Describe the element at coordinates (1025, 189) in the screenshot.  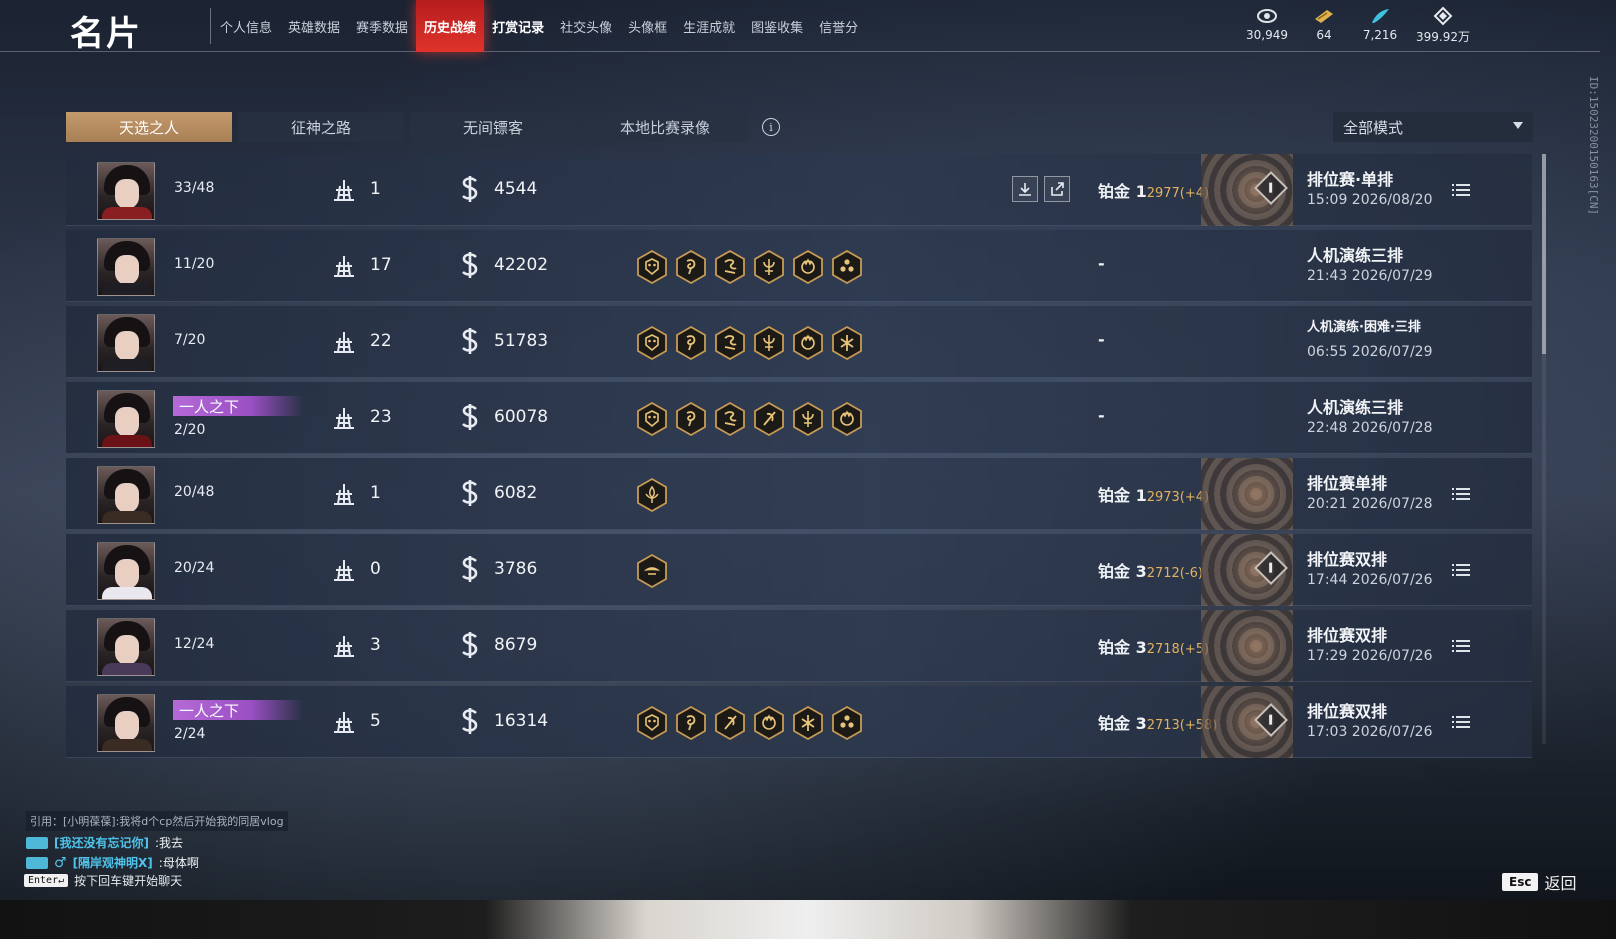
I see `download-icon` at that location.